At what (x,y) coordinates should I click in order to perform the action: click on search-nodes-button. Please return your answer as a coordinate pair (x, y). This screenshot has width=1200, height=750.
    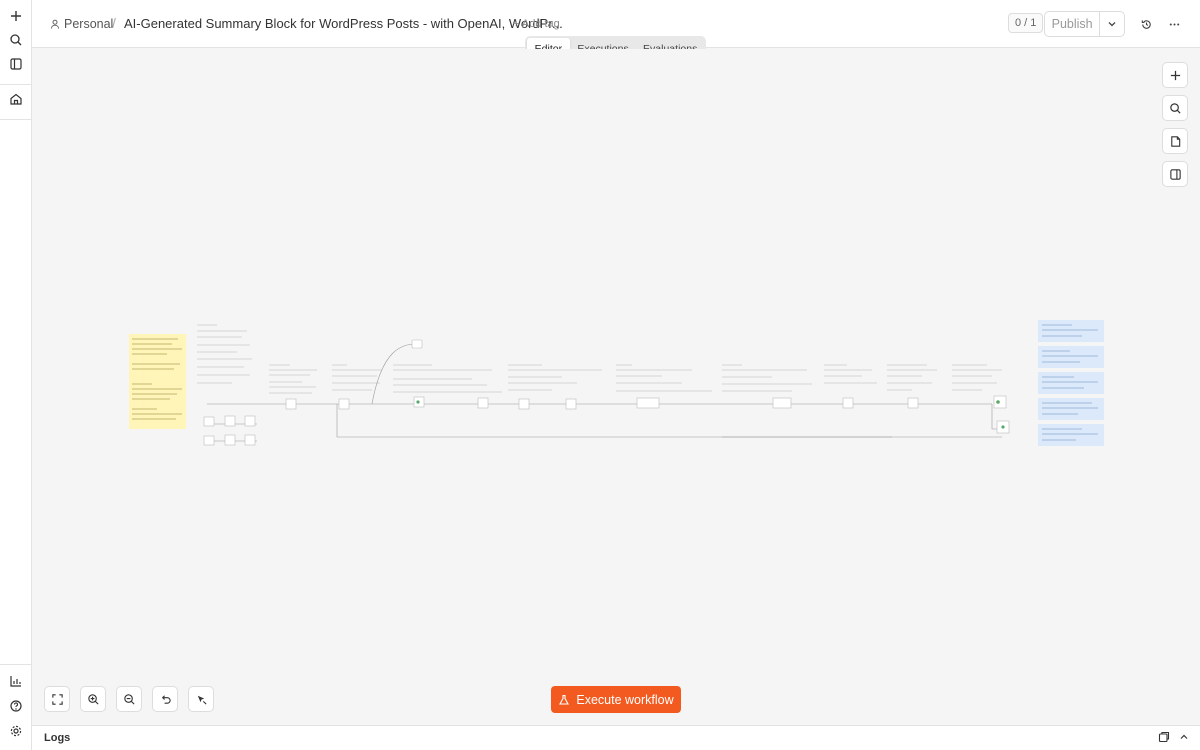
    Looking at the image, I should click on (1175, 108).